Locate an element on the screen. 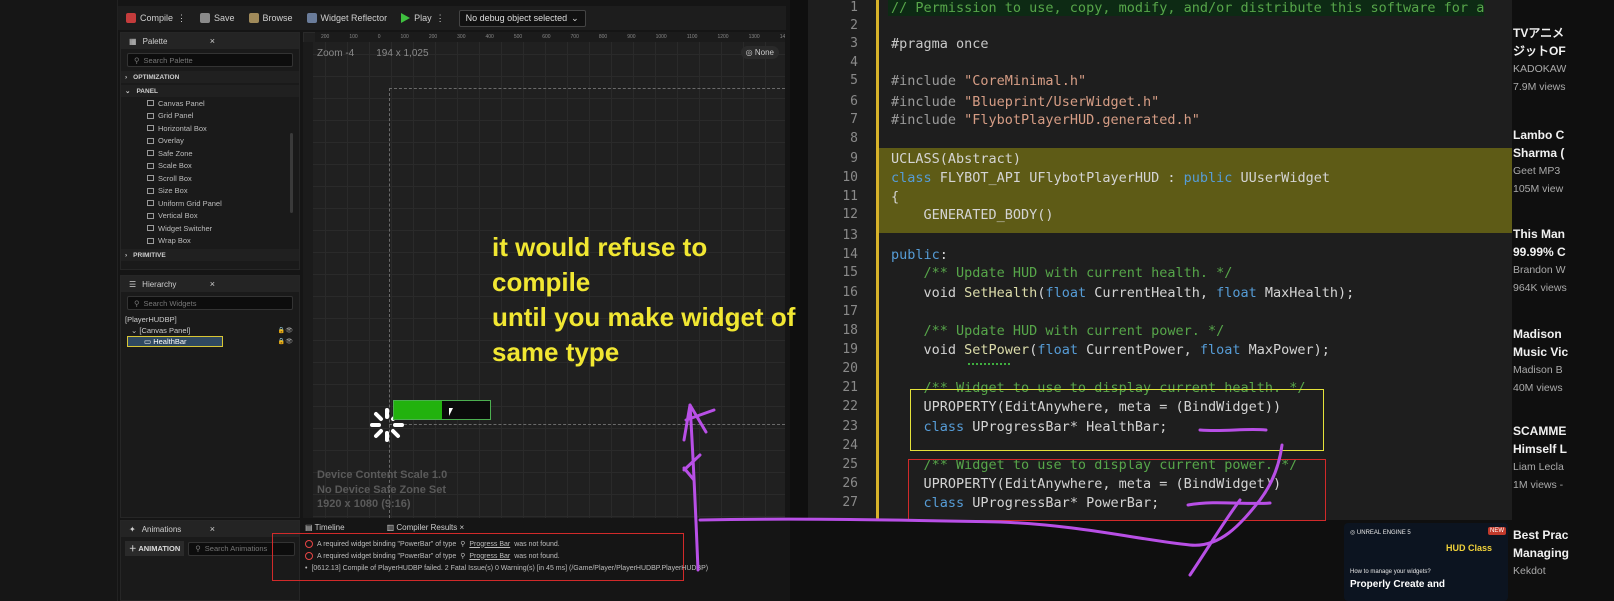 The height and width of the screenshot is (601, 1614). scribble-overlay is located at coordinates (983, 490).